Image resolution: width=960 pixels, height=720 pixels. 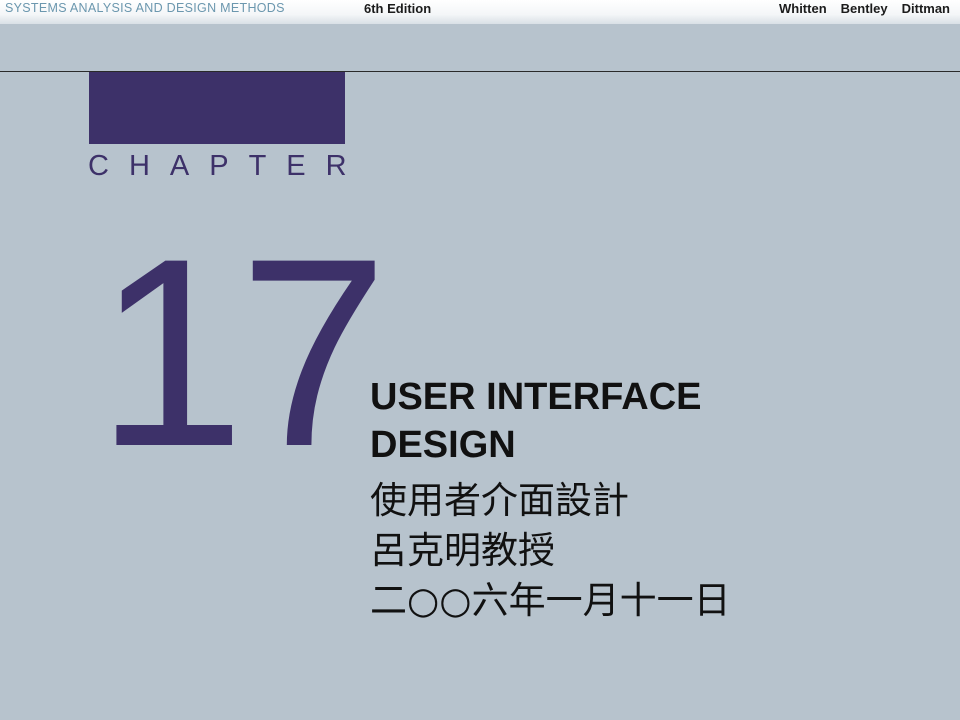 I want to click on slide-title: USER INTERFACE DESIGN, so click(x=580, y=421).